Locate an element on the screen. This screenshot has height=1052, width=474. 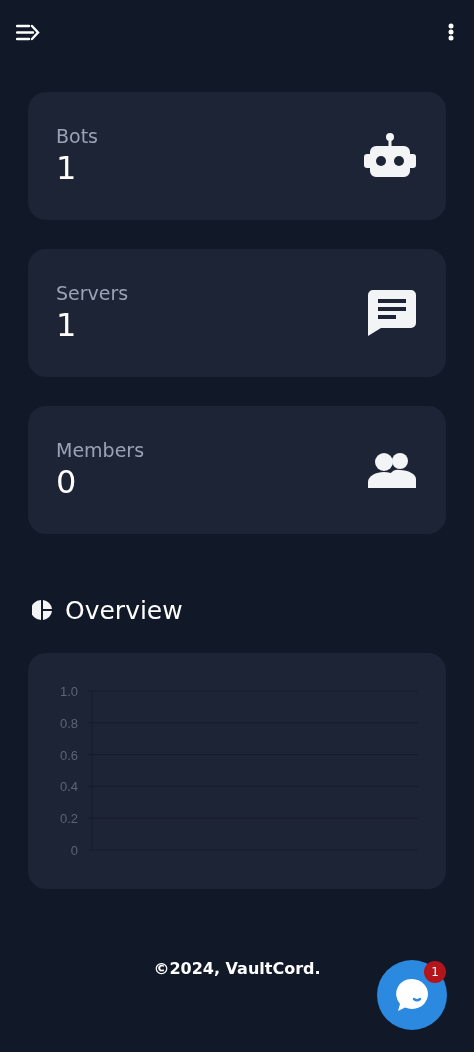
notification-badge: 1 is located at coordinates (435, 972).